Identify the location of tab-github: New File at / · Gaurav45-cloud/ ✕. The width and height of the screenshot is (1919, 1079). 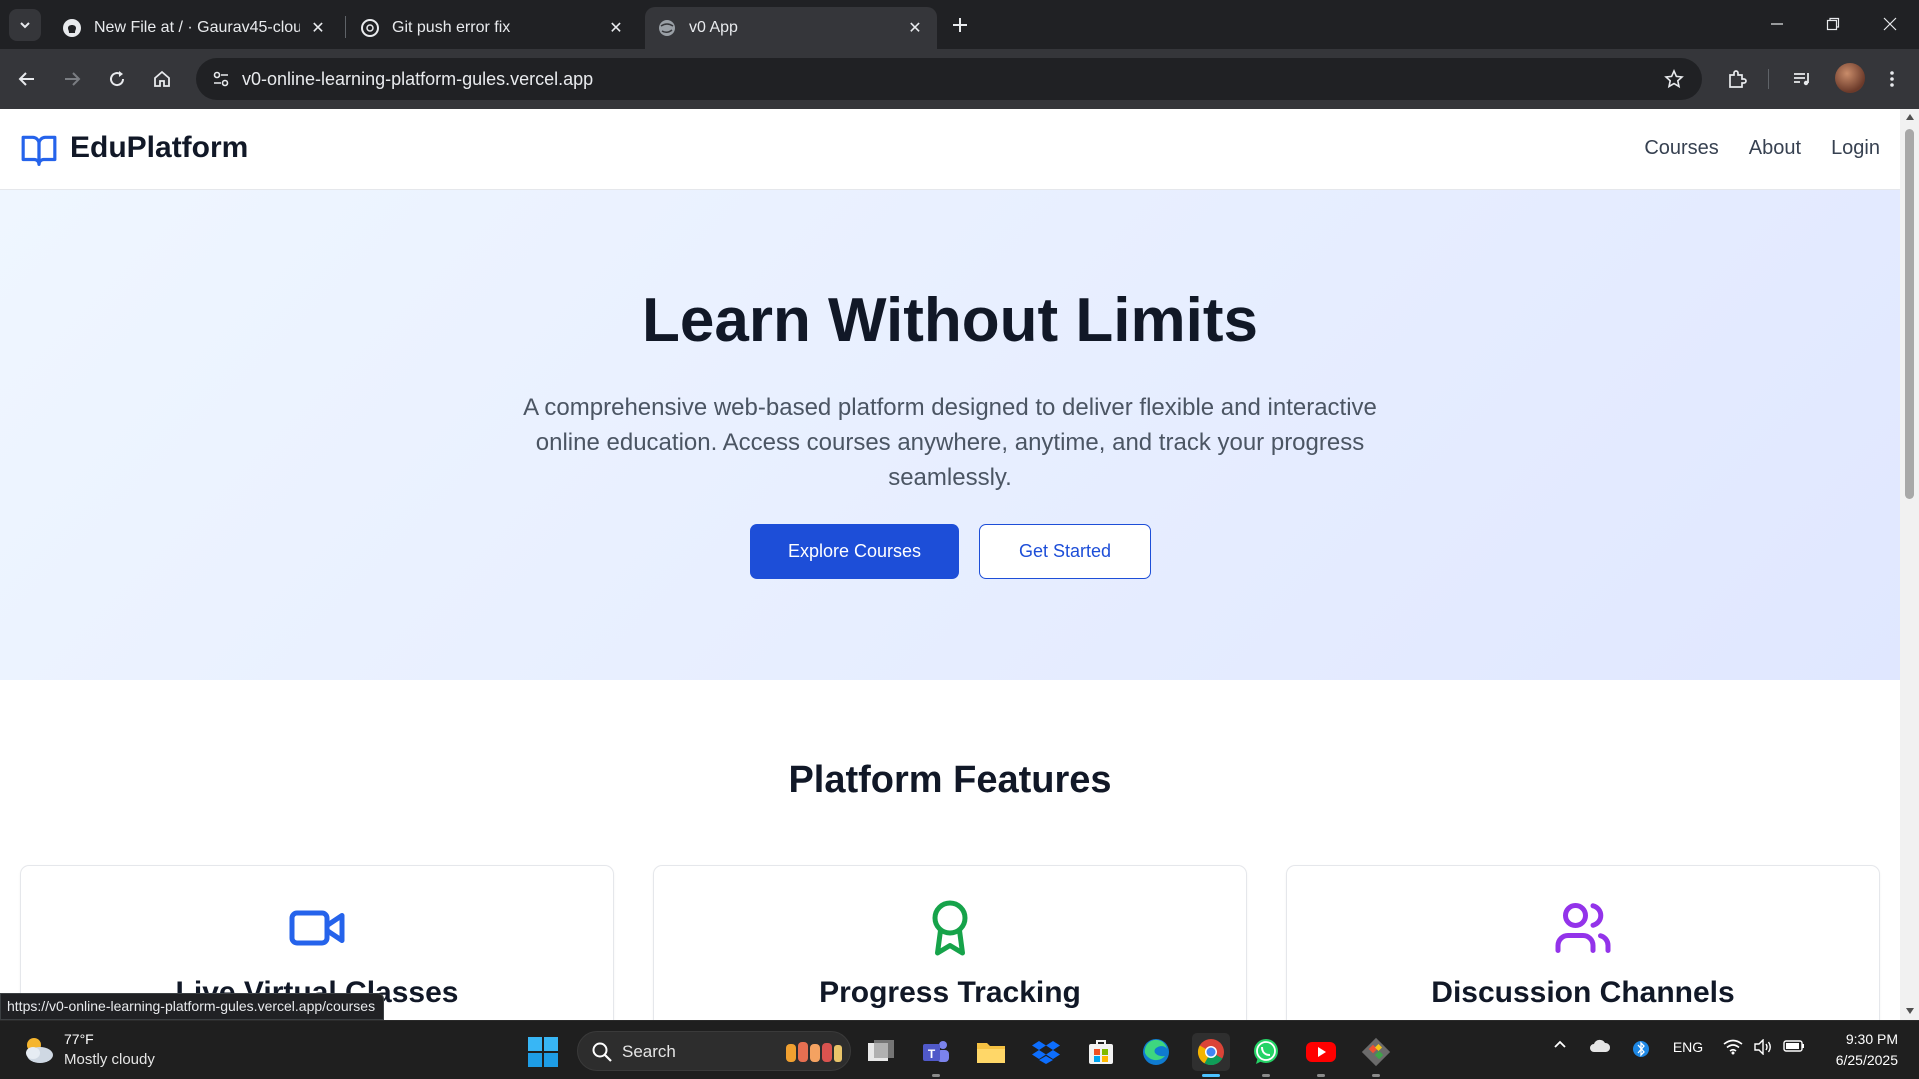
(195, 28).